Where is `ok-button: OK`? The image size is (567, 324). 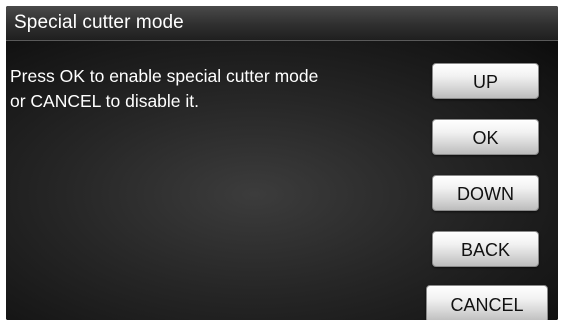 ok-button: OK is located at coordinates (485, 137).